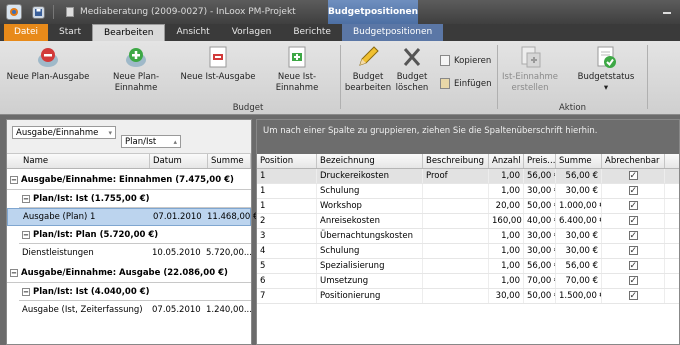  Describe the element at coordinates (78, 161) in the screenshot. I see `column-header-name: Name` at that location.